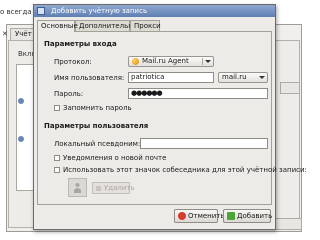 This screenshot has height=240, width=320. What do you see at coordinates (57, 158) in the screenshot?
I see `new-mail-notify-checkbox` at bounding box center [57, 158].